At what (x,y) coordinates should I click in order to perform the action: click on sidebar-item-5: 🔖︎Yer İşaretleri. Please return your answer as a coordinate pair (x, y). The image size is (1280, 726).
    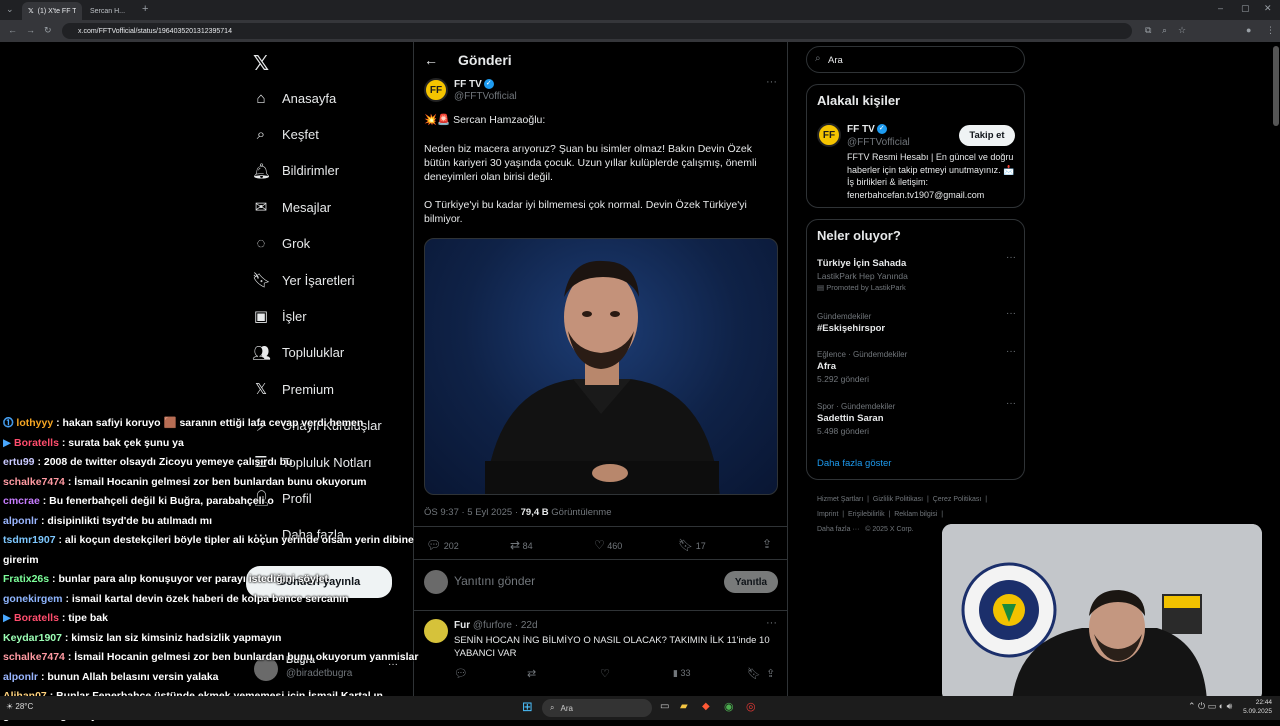
    Looking at the image, I should click on (303, 280).